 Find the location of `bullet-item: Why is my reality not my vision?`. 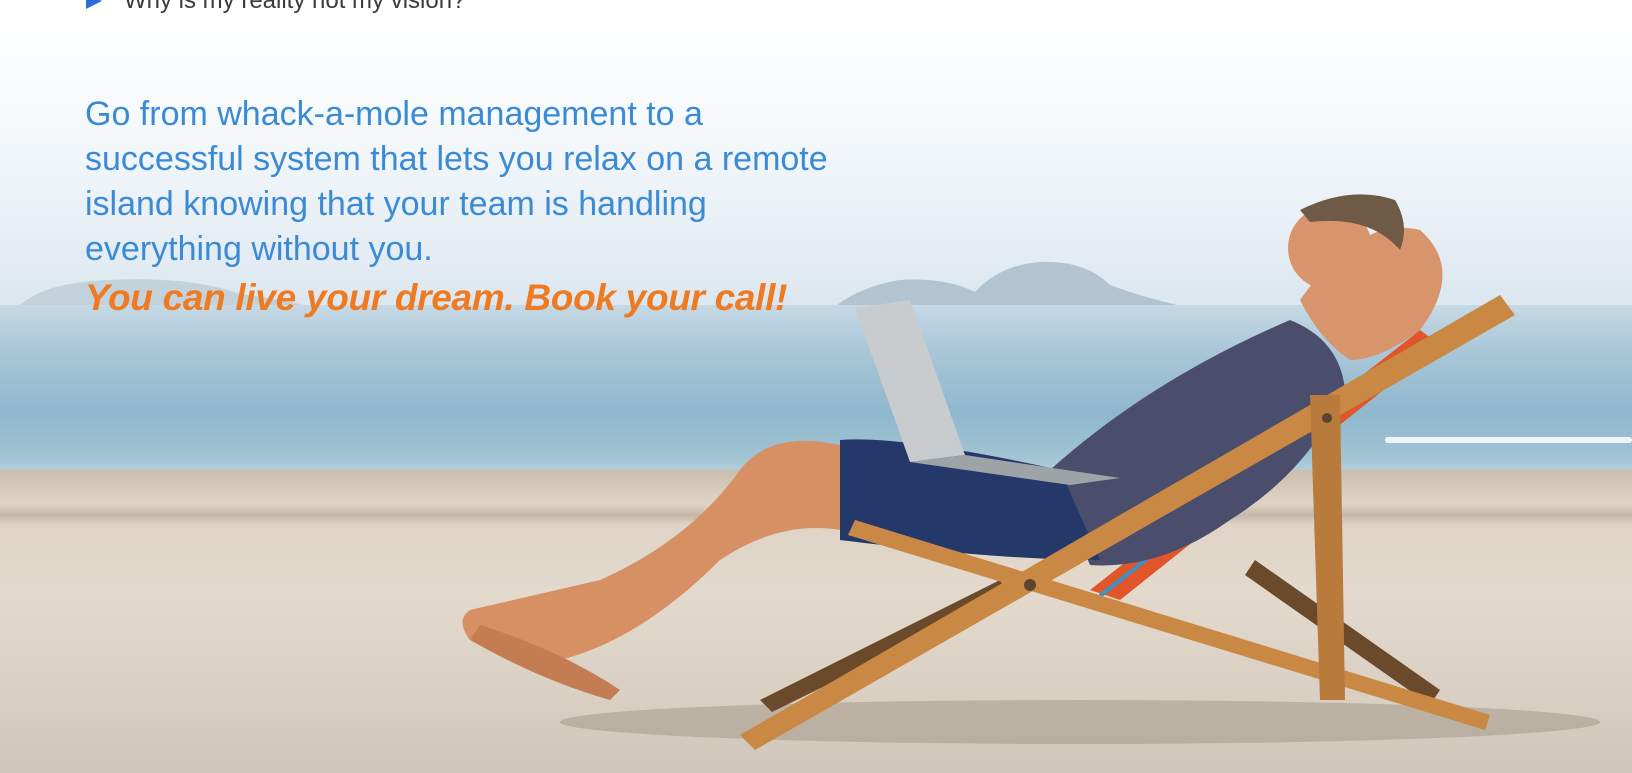

bullet-item: Why is my reality not my vision? is located at coordinates (275, 8).